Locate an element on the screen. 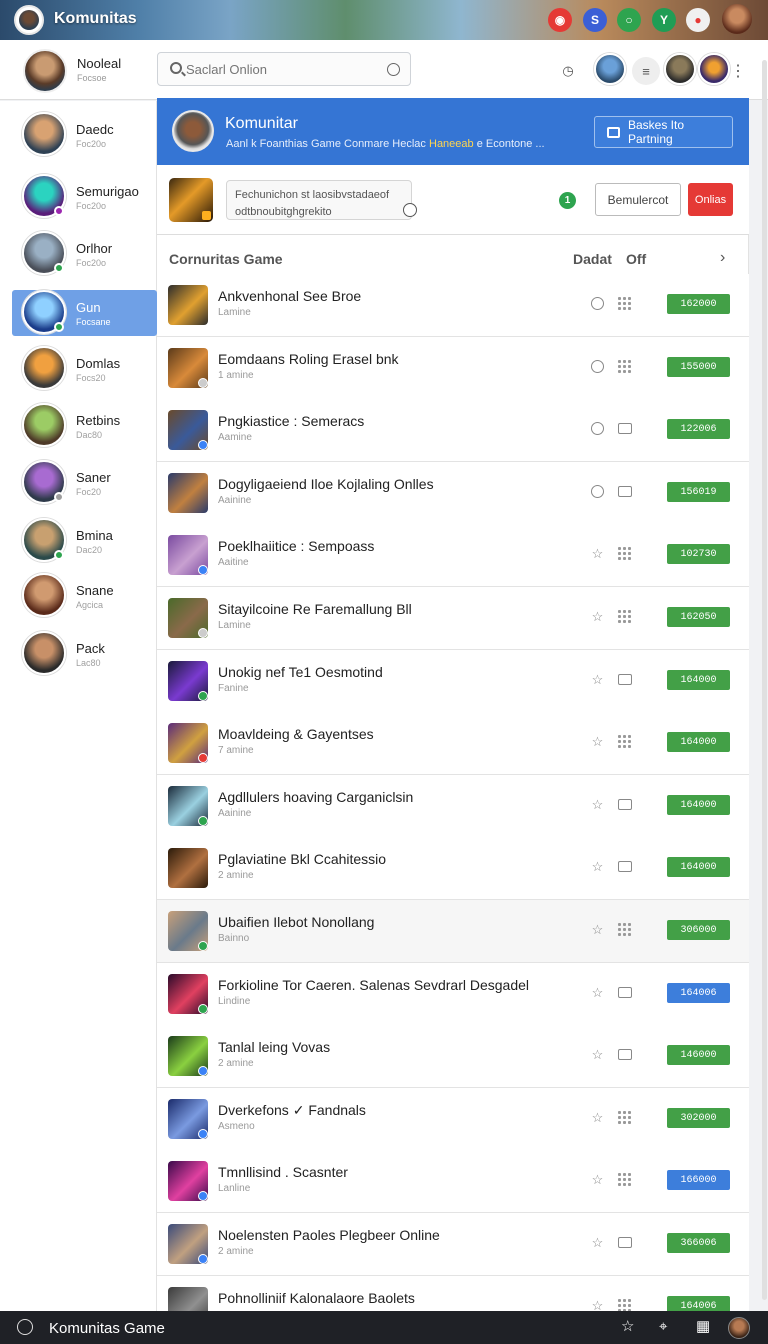 The height and width of the screenshot is (1344, 768). score-badge: 122006 is located at coordinates (698, 429).